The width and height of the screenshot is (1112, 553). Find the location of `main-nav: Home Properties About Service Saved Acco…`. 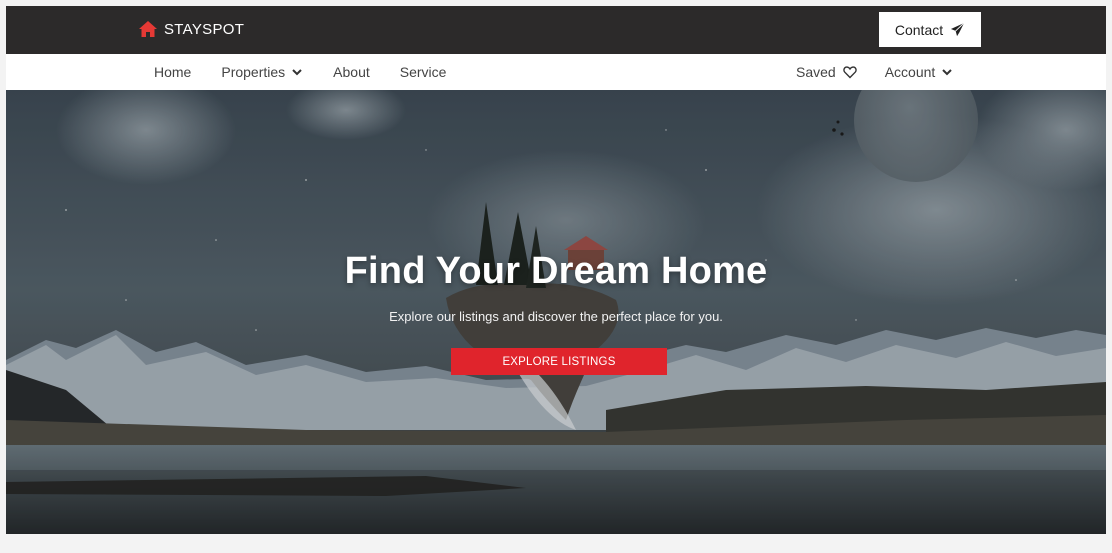

main-nav: Home Properties About Service Saved Acco… is located at coordinates (556, 72).